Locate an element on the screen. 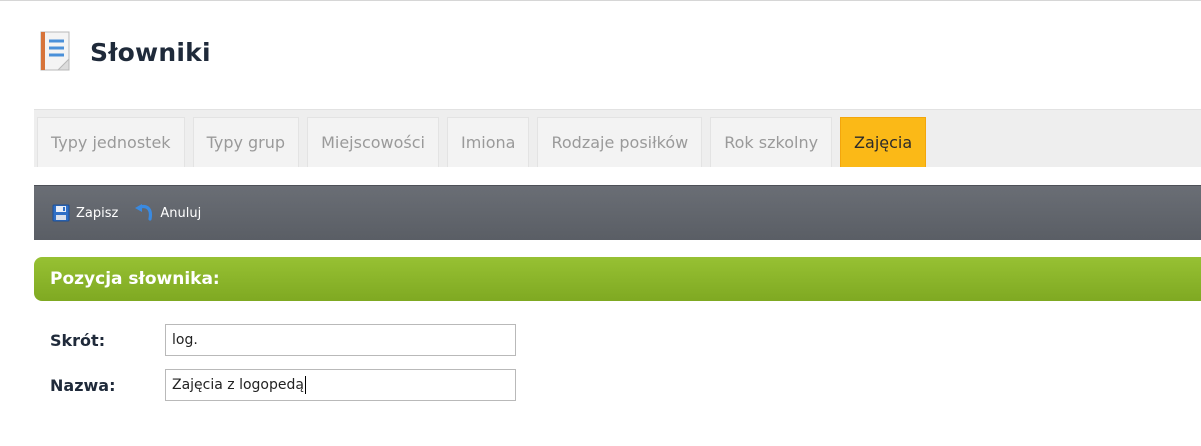  name-label: Nazwa: is located at coordinates (83, 385).